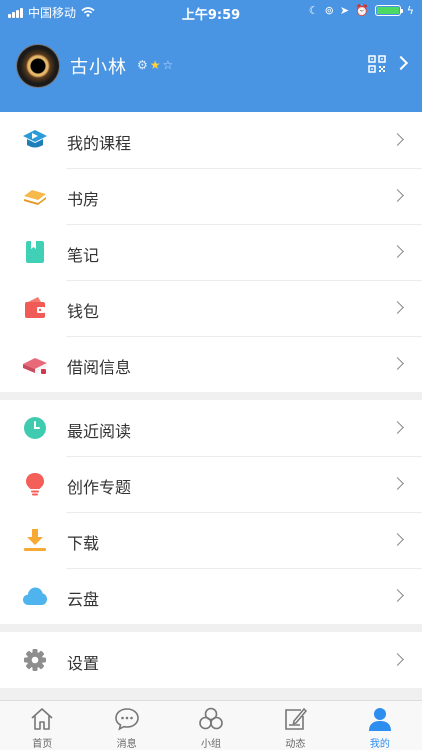 The height and width of the screenshot is (750, 422). I want to click on tab-groups: 小组, so click(211, 725).